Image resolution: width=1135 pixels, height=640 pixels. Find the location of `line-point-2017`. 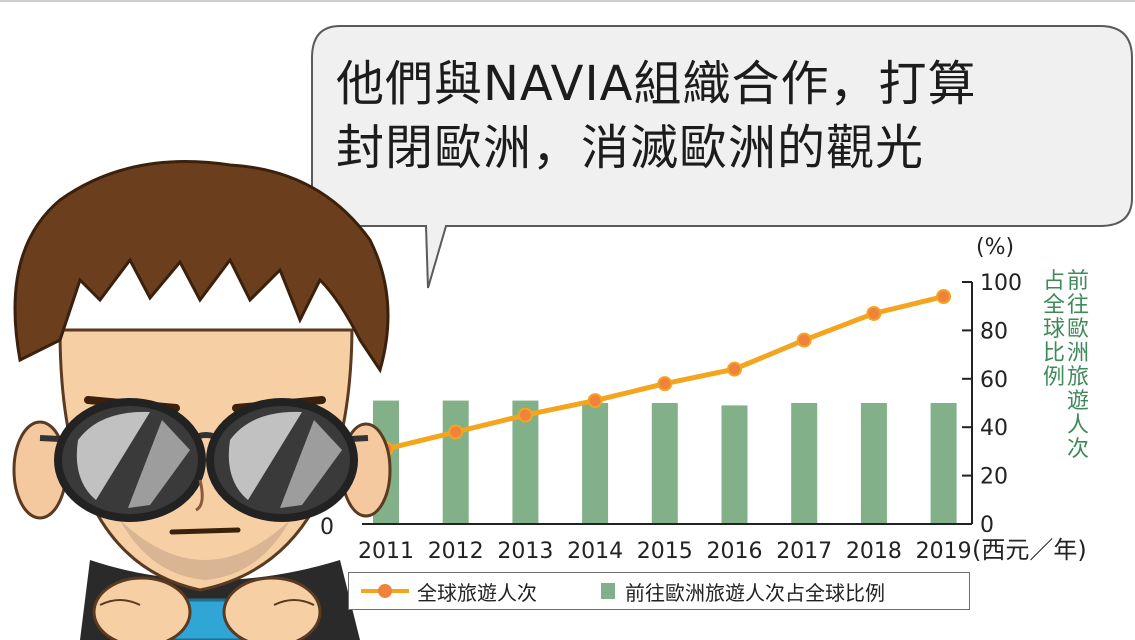

line-point-2017 is located at coordinates (804, 340).